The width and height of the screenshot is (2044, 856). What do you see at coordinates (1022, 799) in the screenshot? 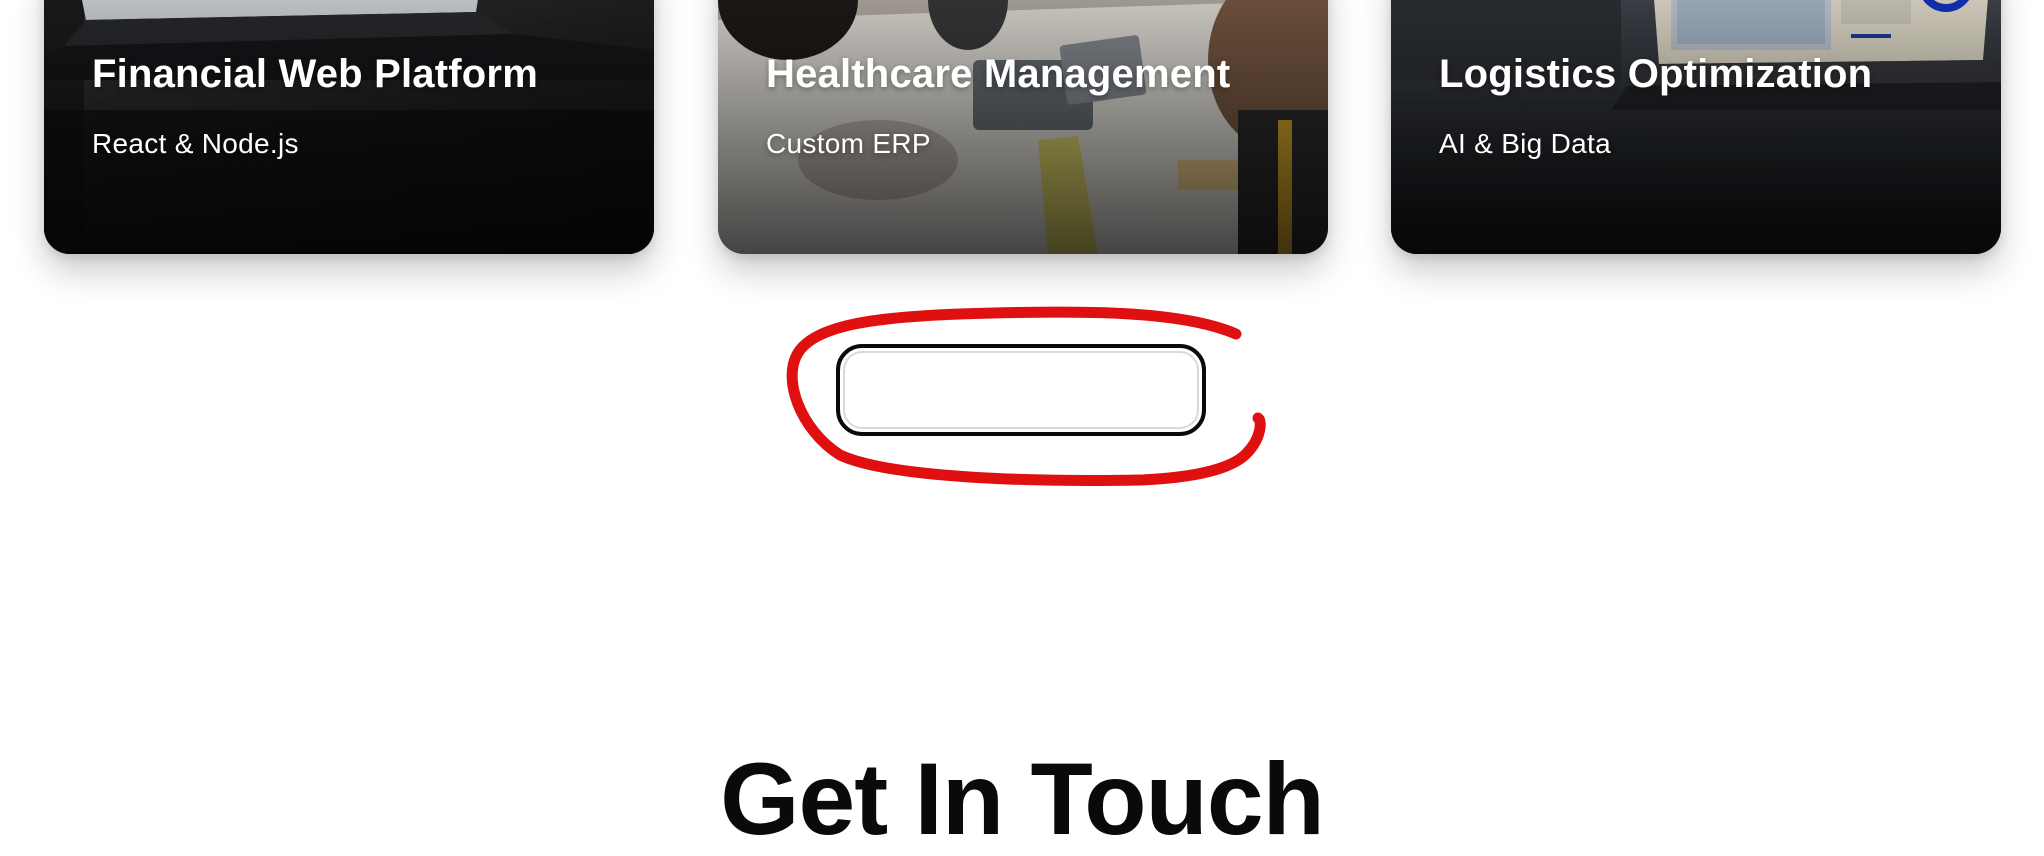
I see `get-in-touch-heading: Get In Touch` at bounding box center [1022, 799].